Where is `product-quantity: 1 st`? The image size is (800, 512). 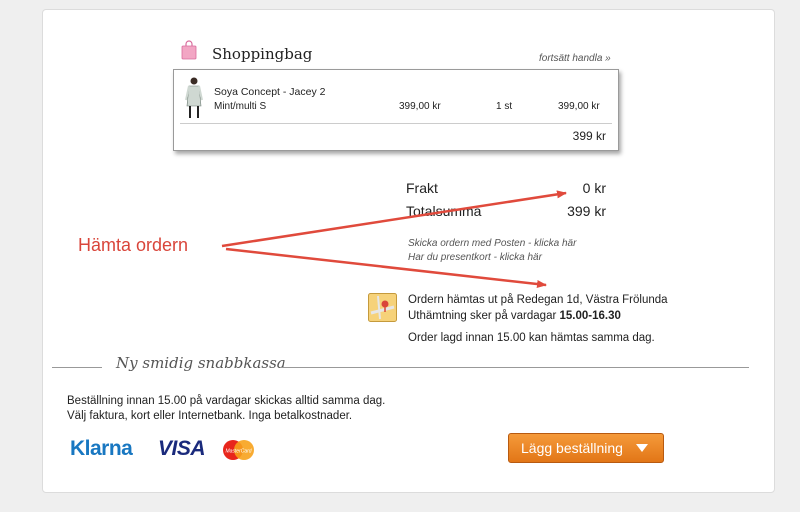 product-quantity: 1 st is located at coordinates (504, 106).